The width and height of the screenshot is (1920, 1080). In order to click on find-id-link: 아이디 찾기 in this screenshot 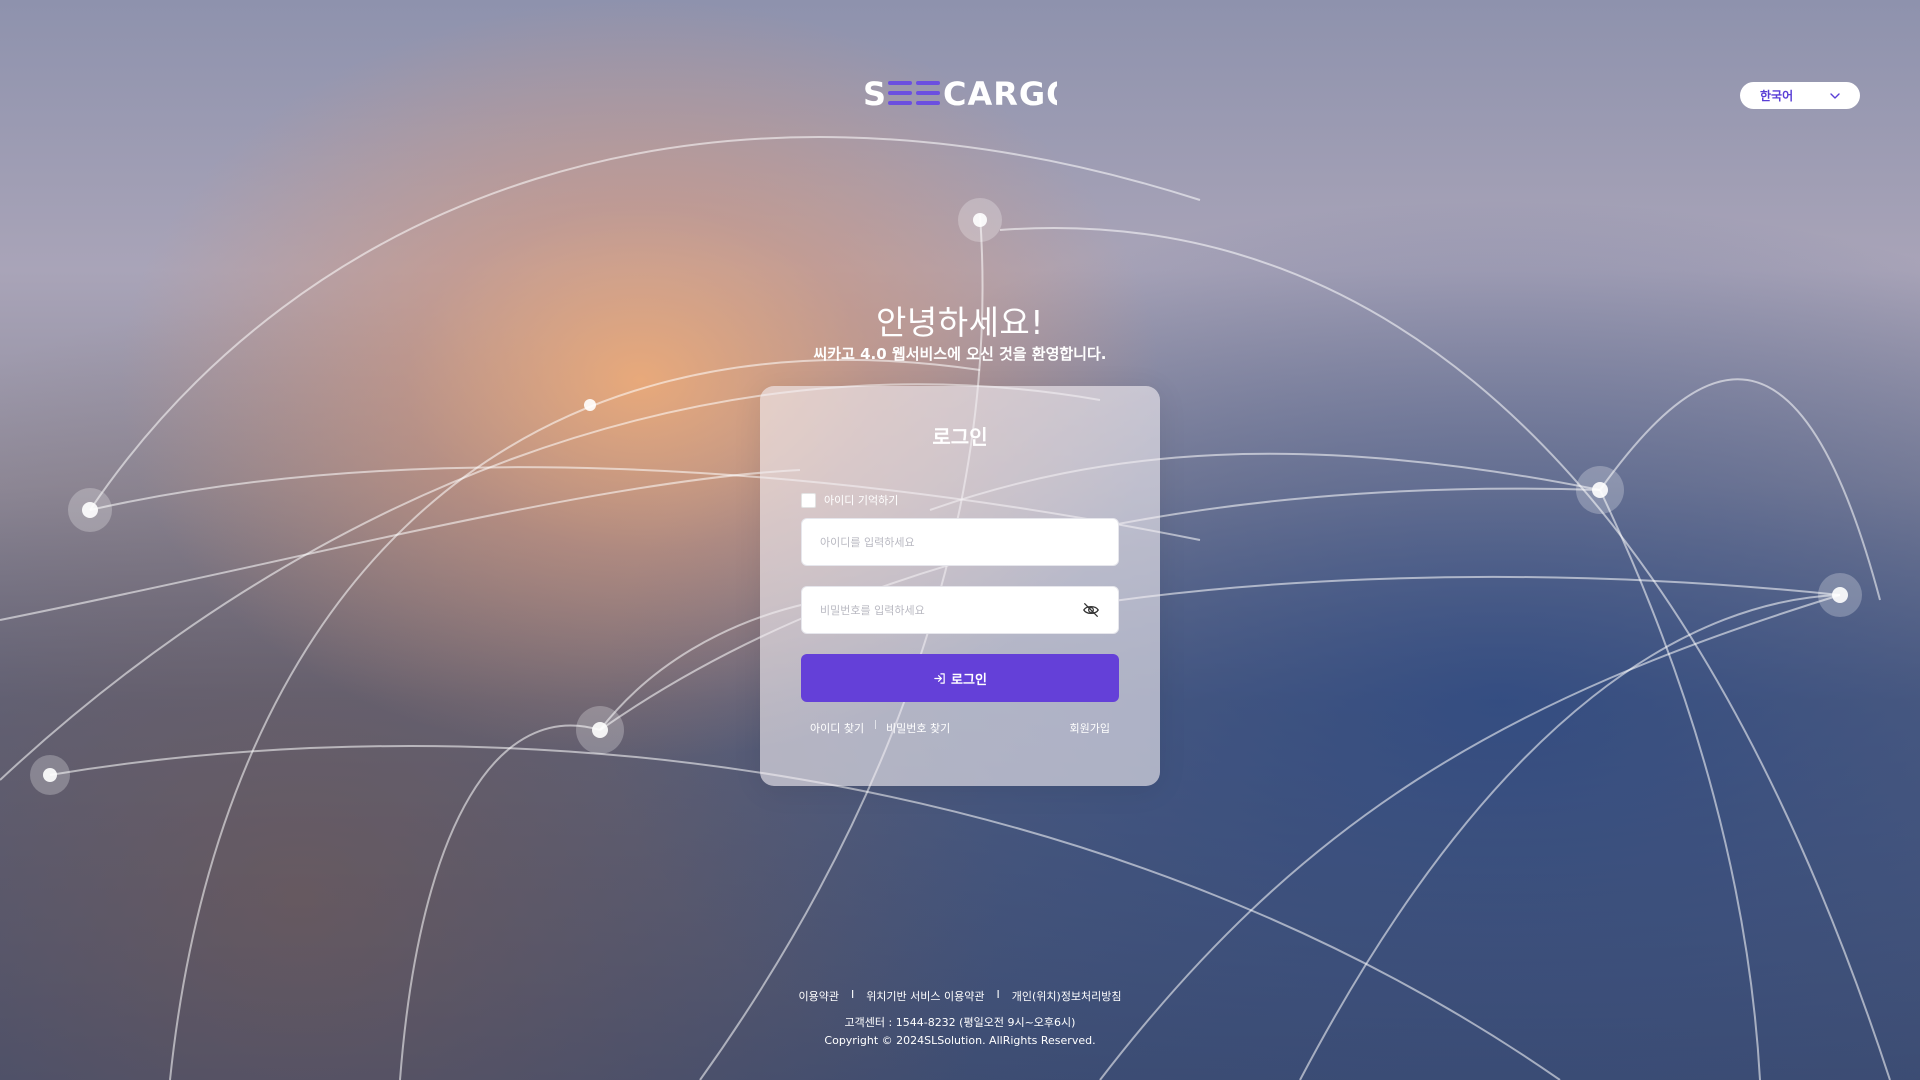, I will do `click(837, 728)`.